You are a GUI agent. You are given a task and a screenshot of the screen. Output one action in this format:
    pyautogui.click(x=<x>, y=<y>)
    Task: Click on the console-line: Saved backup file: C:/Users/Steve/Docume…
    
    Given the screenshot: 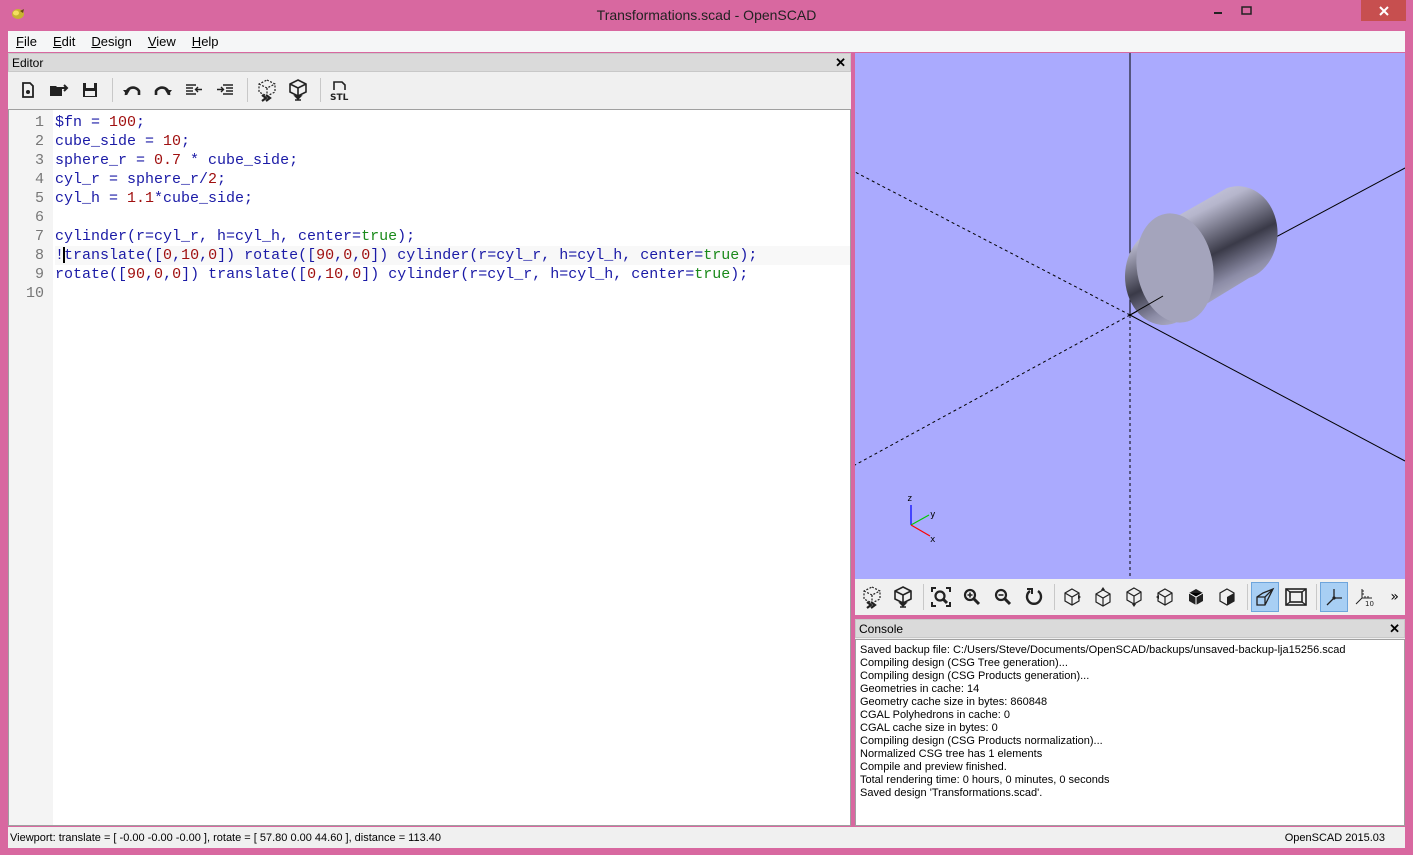 What is the action you would take?
    pyautogui.click(x=1103, y=650)
    